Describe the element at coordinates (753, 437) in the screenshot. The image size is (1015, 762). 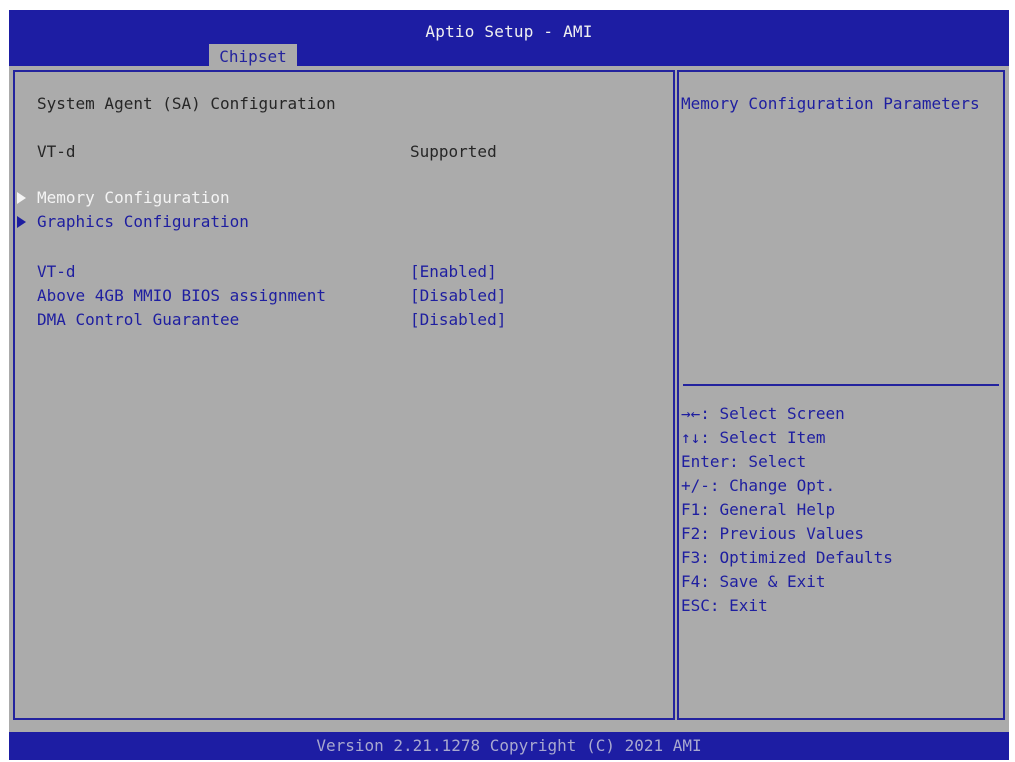
I see `key-hint-select-item: ↑↓: Select Item` at that location.